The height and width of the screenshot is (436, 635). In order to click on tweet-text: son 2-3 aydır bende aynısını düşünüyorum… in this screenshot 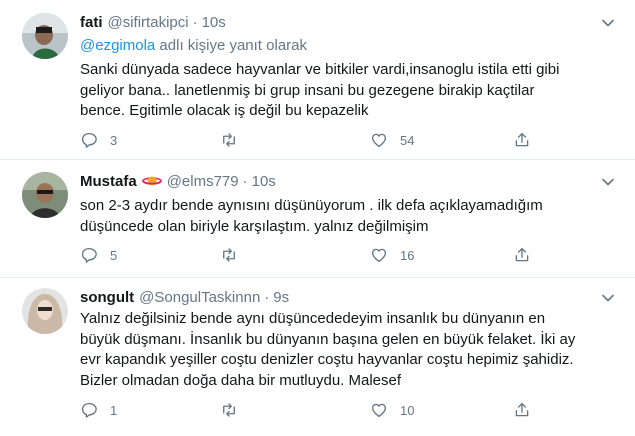, I will do `click(350, 216)`.